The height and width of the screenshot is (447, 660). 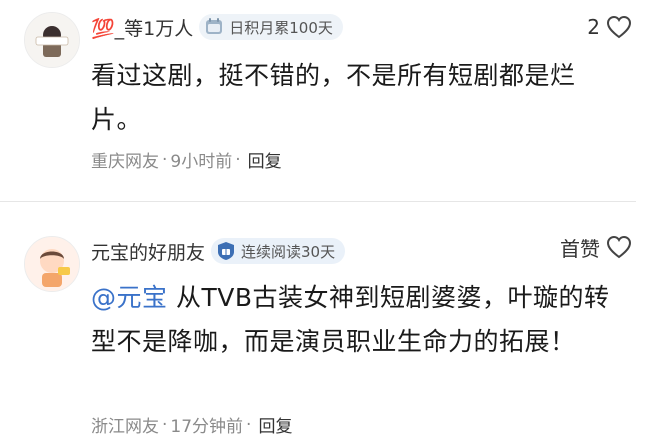 What do you see at coordinates (318, 201) in the screenshot?
I see `divider` at bounding box center [318, 201].